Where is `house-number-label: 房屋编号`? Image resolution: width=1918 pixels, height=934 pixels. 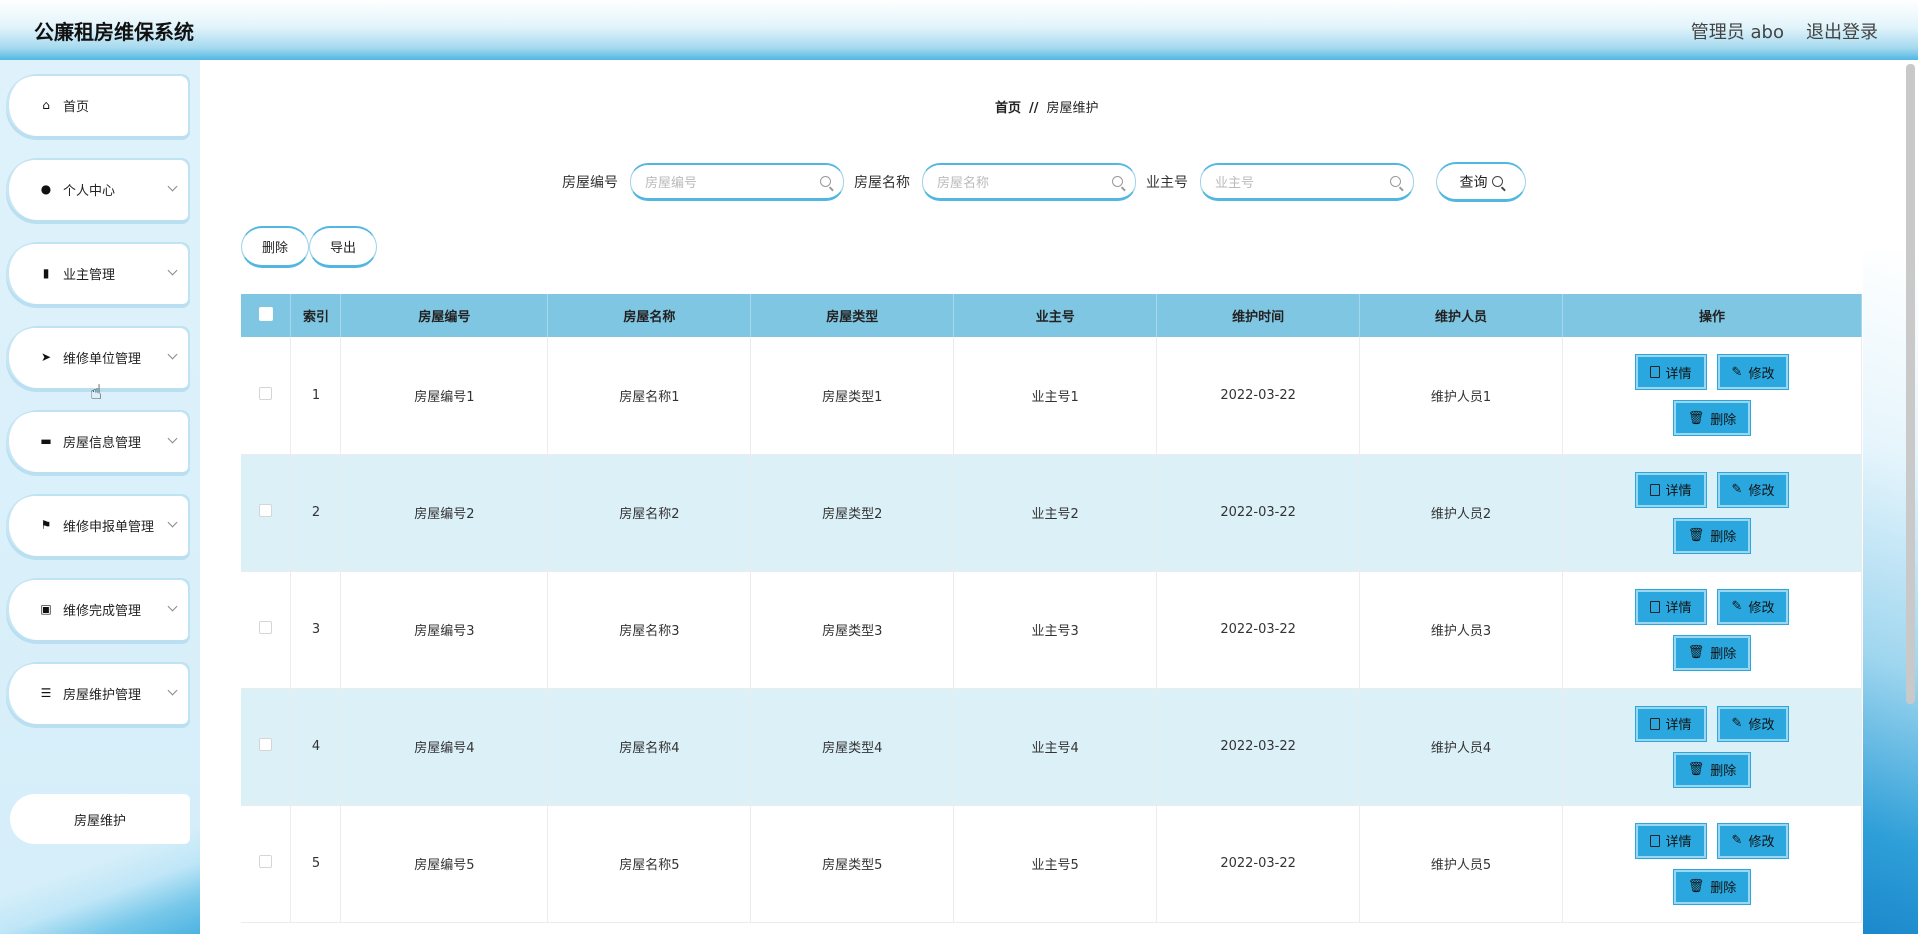
house-number-label: 房屋编号 is located at coordinates (590, 183).